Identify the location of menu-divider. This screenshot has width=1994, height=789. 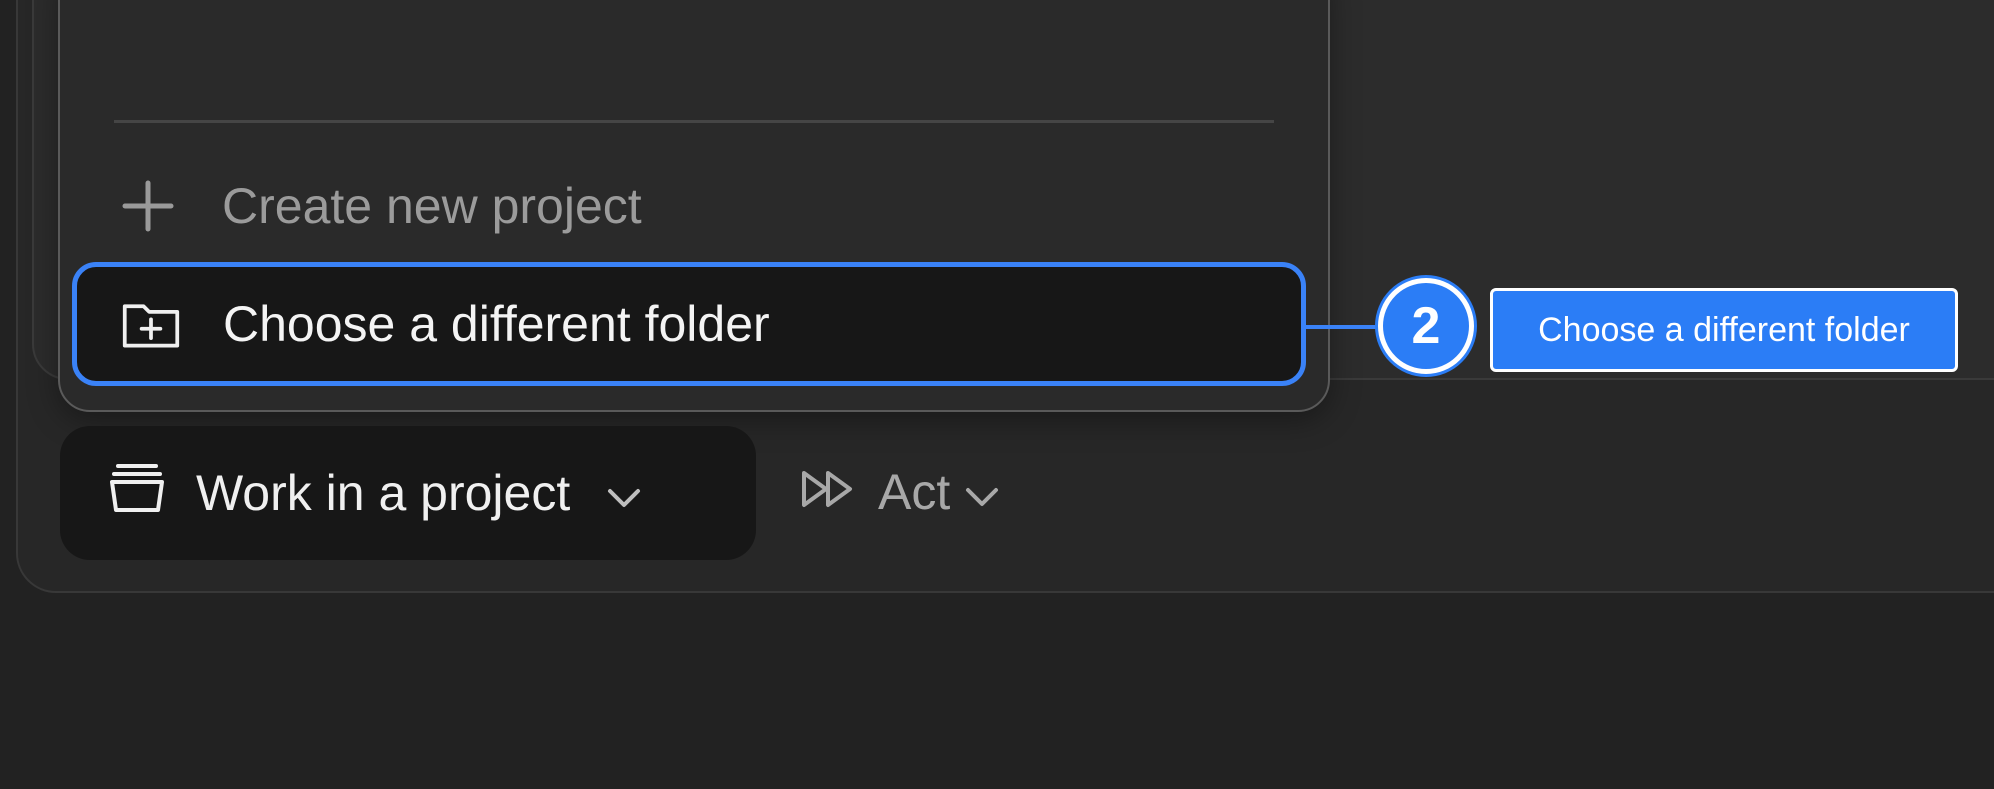
(694, 121).